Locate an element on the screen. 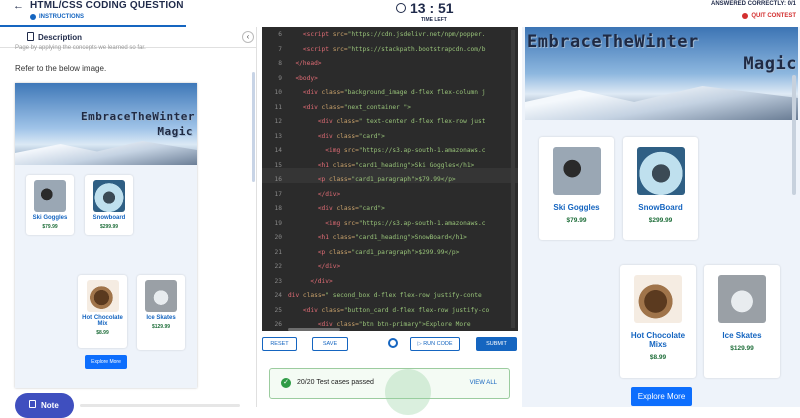  code-line: 13 <div class="card"> is located at coordinates (390, 137).